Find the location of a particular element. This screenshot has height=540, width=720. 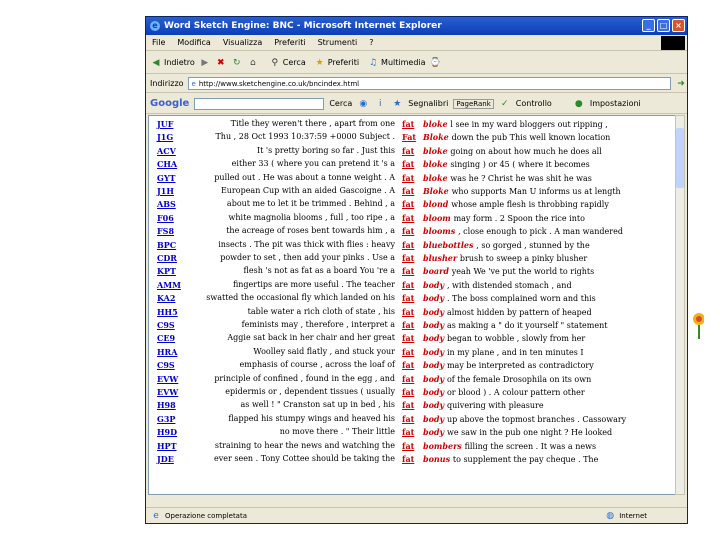

source-code-link: CDR is located at coordinates (167, 258).